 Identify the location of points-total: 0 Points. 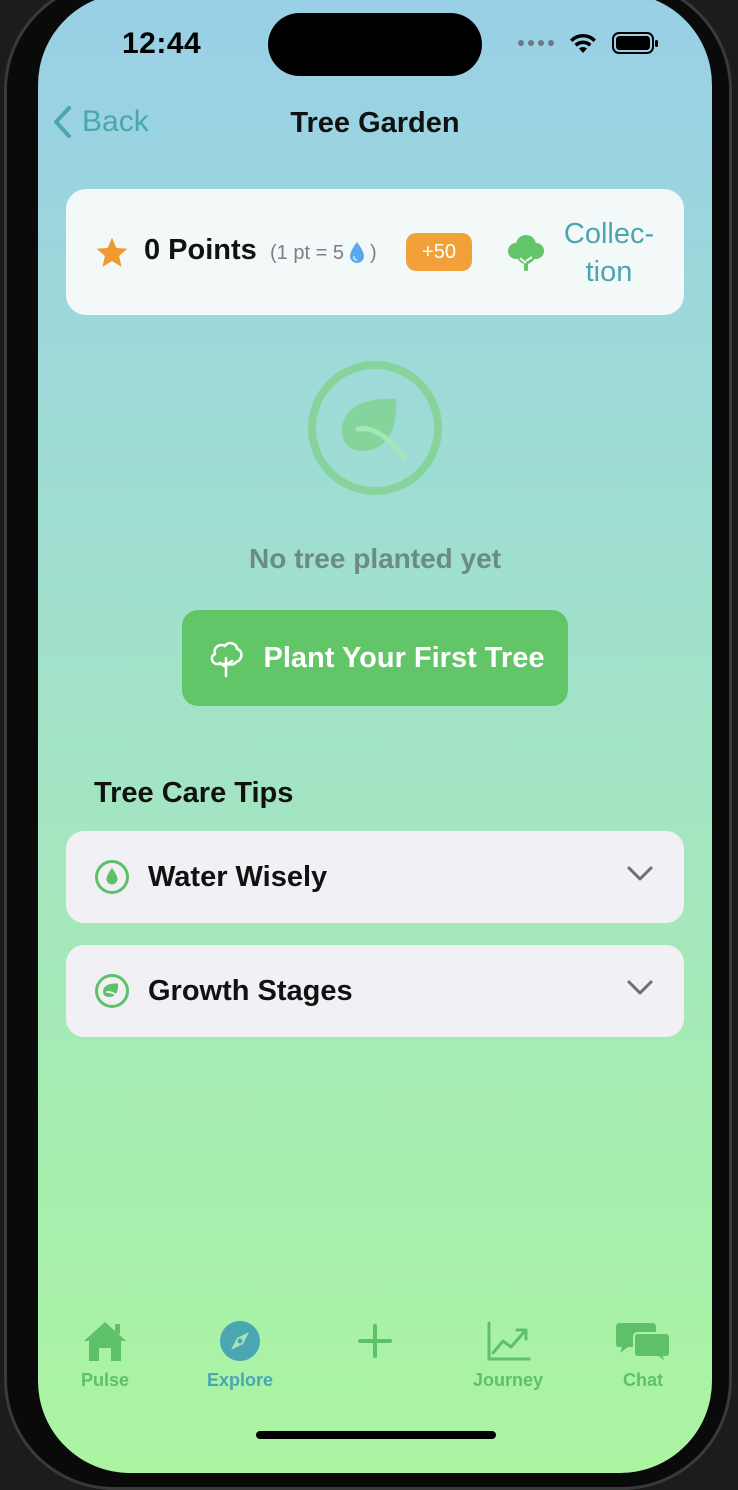
(200, 250).